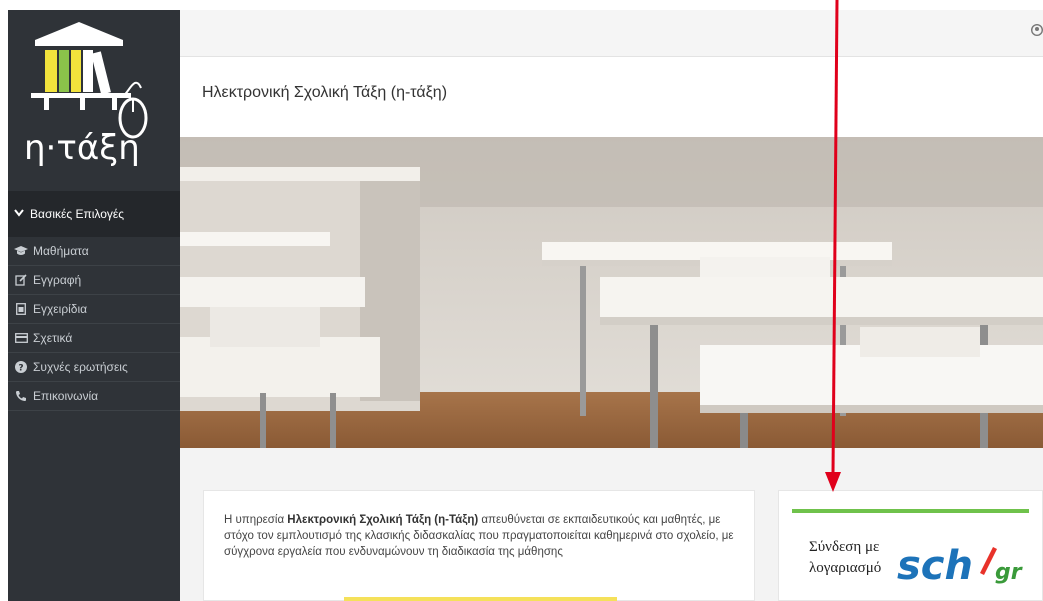  I want to click on sidebar-item-faq: ? Συχνές ερωτήσεις, so click(94, 367).